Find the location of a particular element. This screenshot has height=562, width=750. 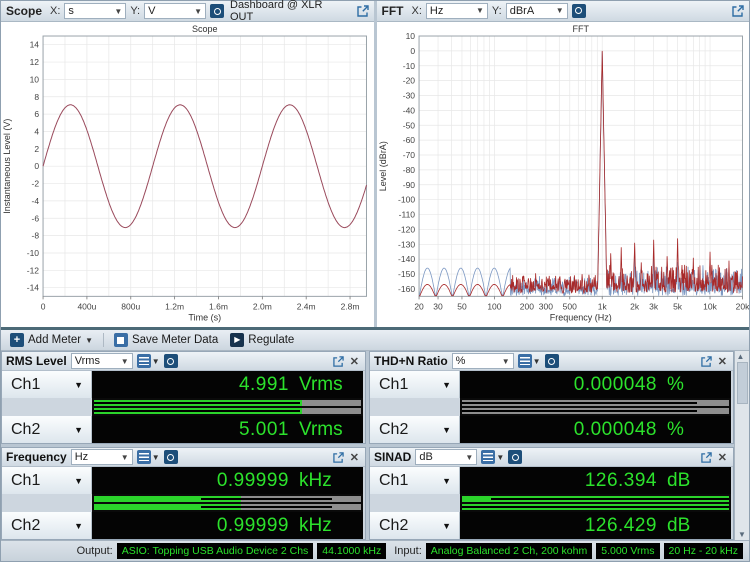

target-icon is located at coordinates (170, 361).